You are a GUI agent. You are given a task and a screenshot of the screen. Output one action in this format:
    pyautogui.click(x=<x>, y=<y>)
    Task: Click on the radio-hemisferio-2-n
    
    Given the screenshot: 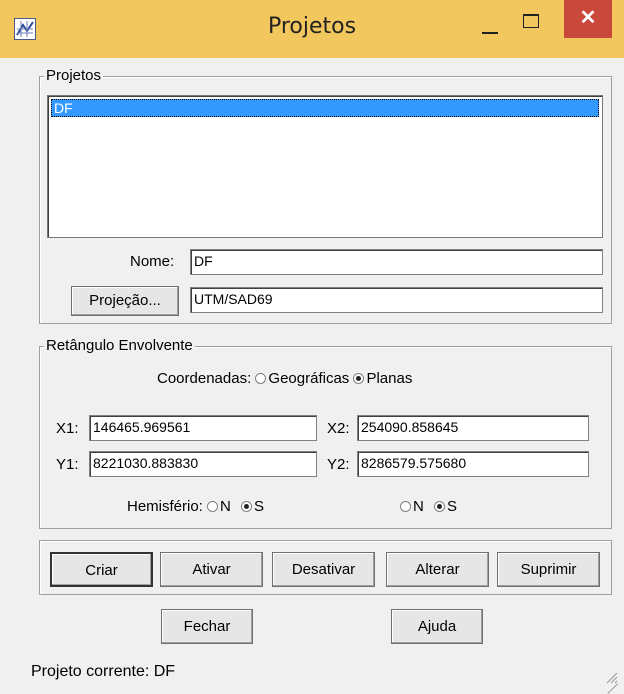 What is the action you would take?
    pyautogui.click(x=405, y=506)
    